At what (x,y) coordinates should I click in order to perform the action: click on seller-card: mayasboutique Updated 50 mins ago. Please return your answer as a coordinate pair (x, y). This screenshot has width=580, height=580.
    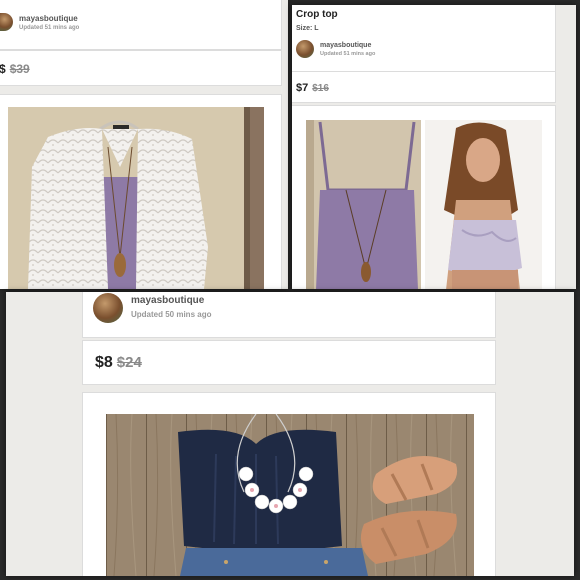
    Looking at the image, I should click on (289, 315).